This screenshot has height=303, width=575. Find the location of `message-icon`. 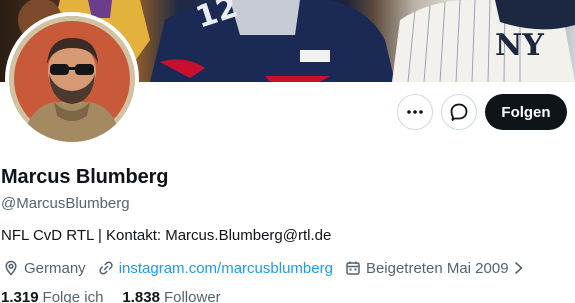

message-icon is located at coordinates (459, 112).